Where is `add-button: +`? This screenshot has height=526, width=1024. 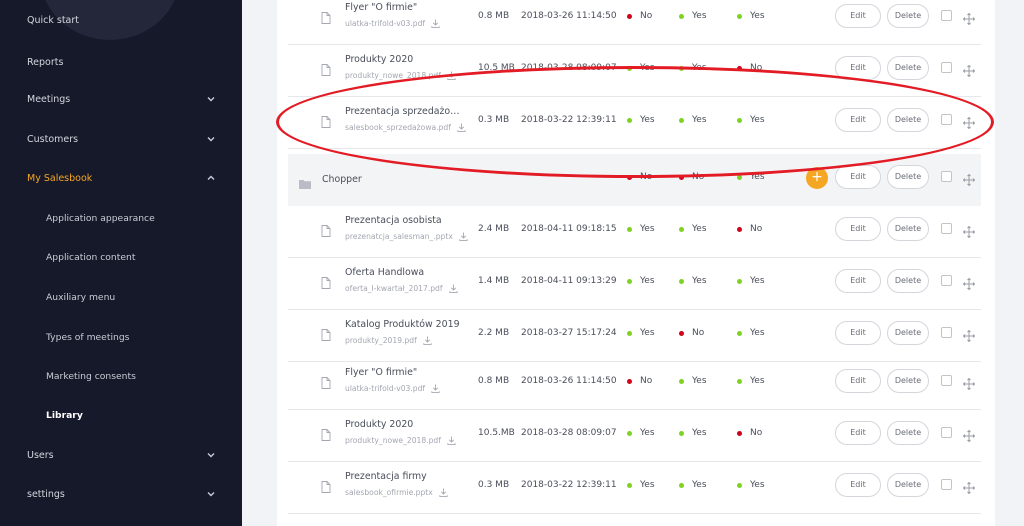 add-button: + is located at coordinates (817, 178).